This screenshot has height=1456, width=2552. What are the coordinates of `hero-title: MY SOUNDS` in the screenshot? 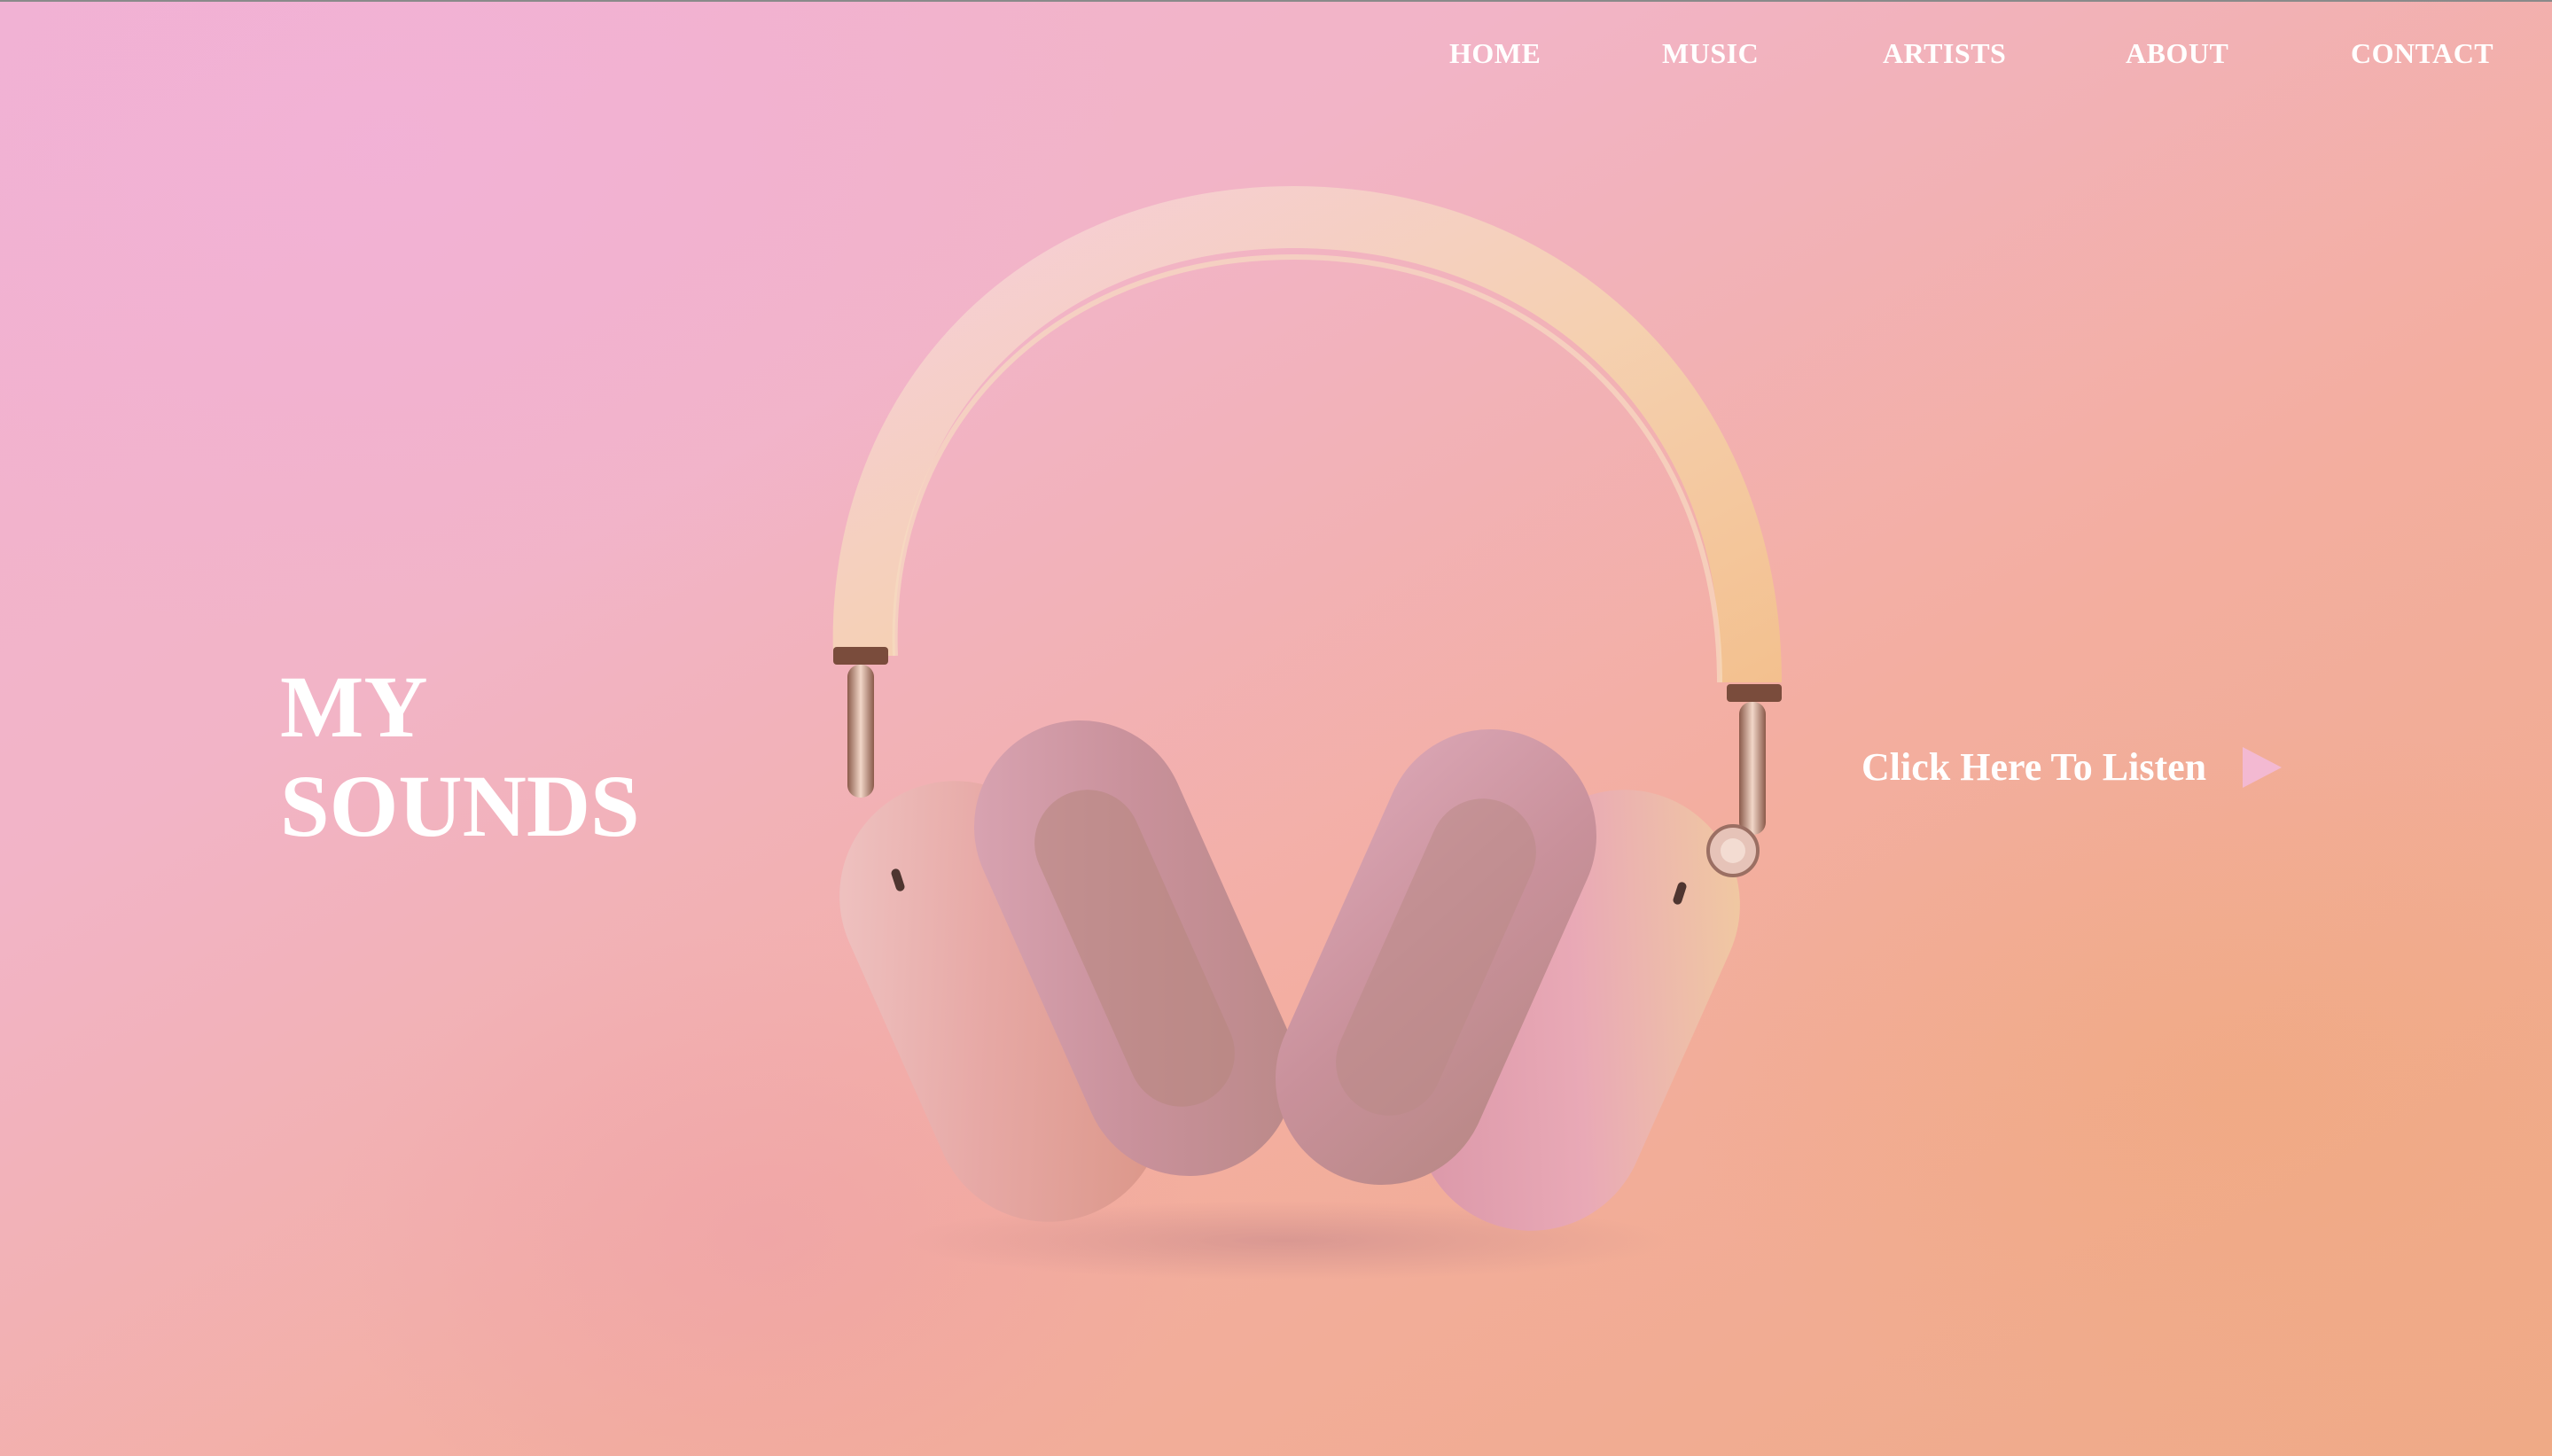 It's located at (460, 757).